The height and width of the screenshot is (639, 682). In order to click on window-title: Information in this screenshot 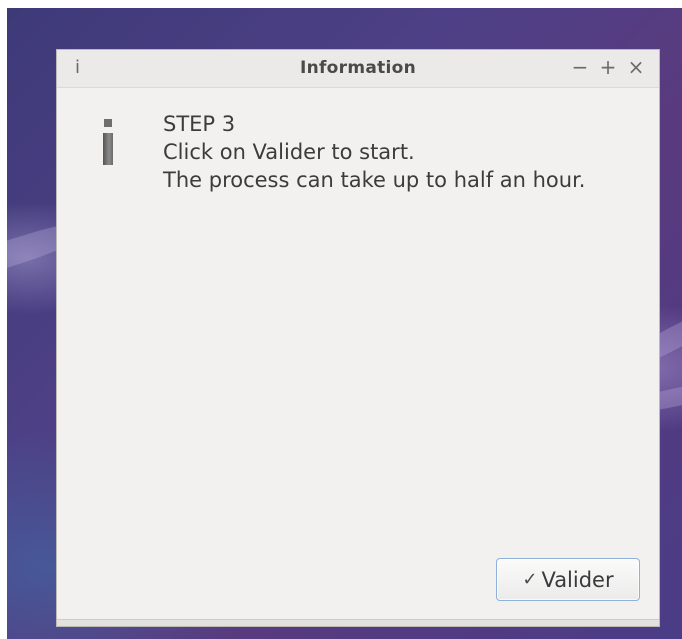, I will do `click(358, 68)`.